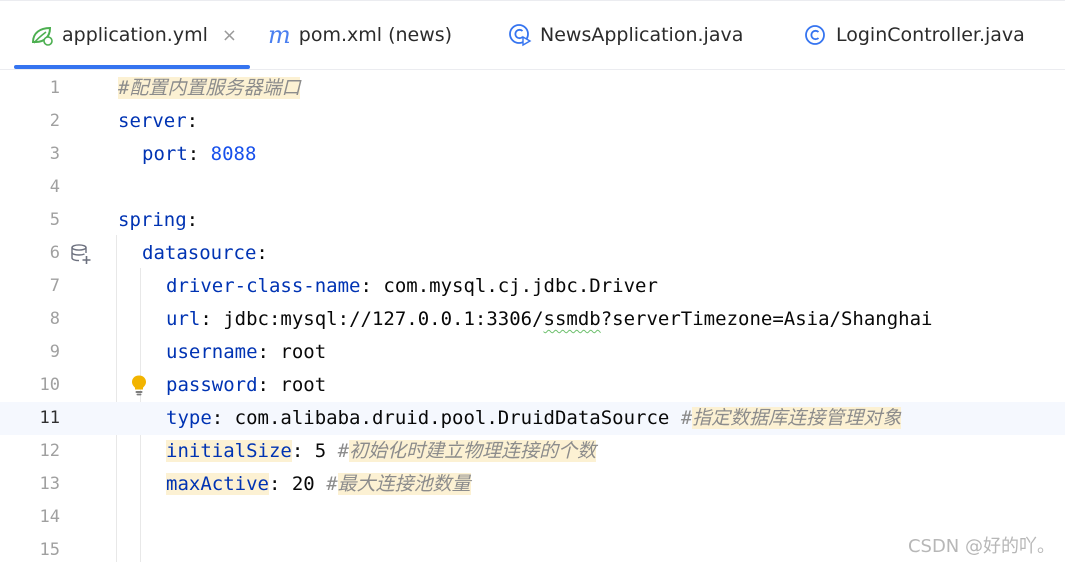  I want to click on line-number: 14, so click(49, 517).